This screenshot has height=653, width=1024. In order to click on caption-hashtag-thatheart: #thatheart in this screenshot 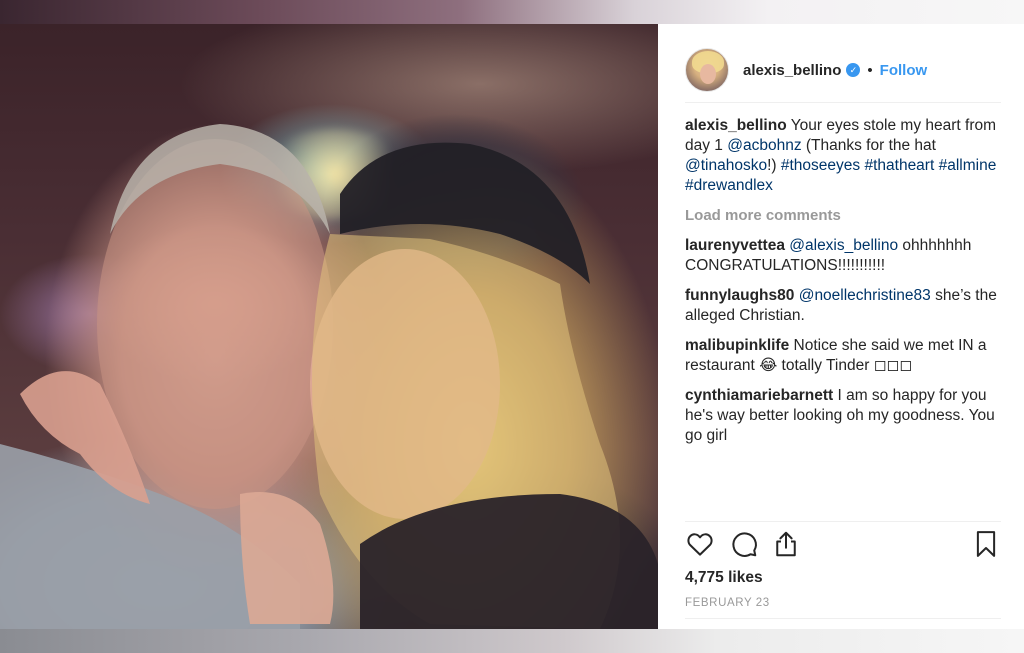, I will do `click(899, 165)`.